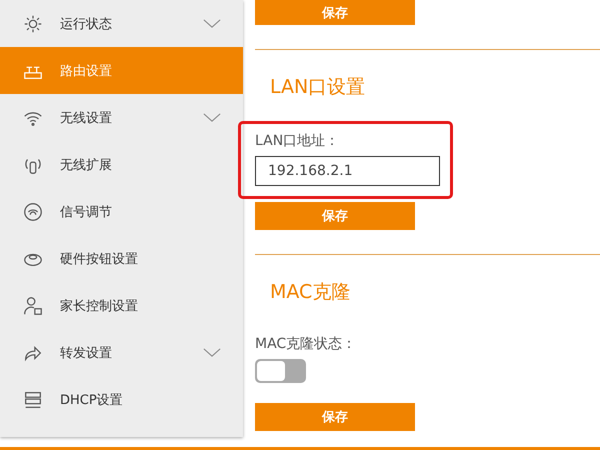  I want to click on section-title: LAN口设置, so click(318, 87).